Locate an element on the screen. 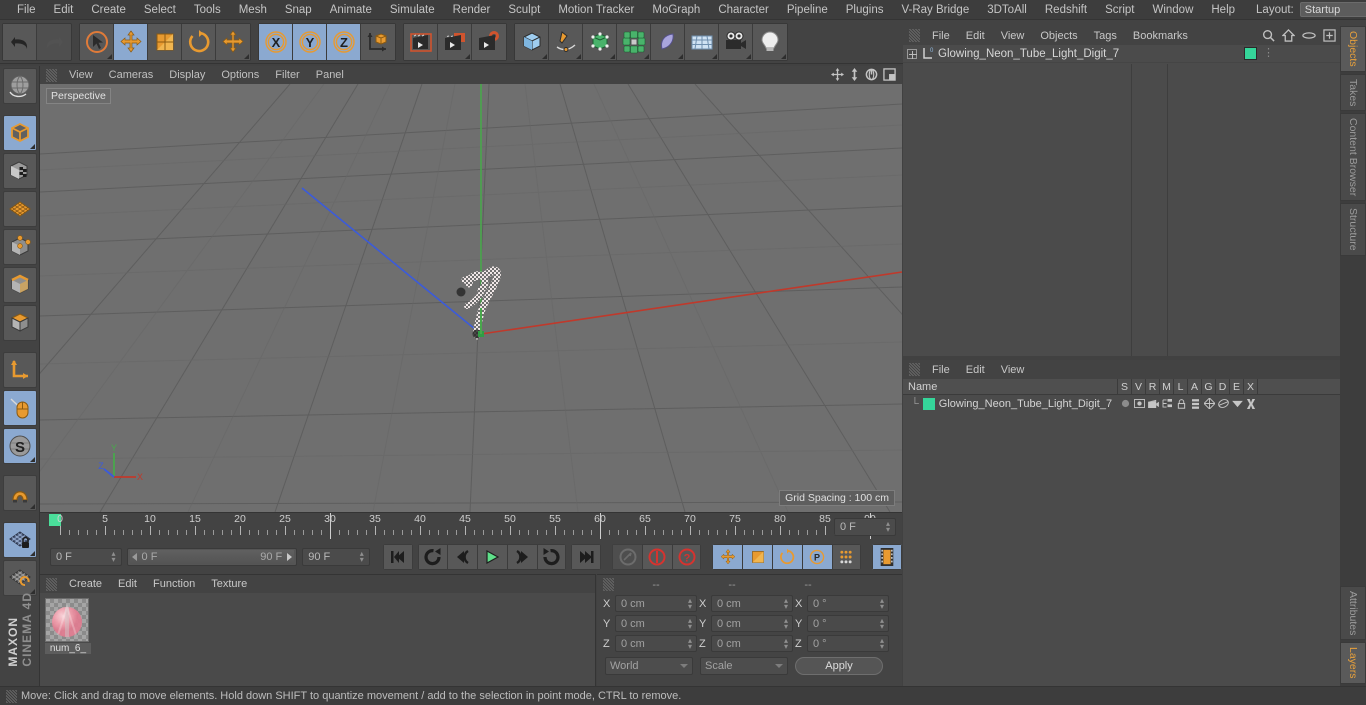 This screenshot has height=705, width=1366. size-mode-dropdown: Scale is located at coordinates (744, 666).